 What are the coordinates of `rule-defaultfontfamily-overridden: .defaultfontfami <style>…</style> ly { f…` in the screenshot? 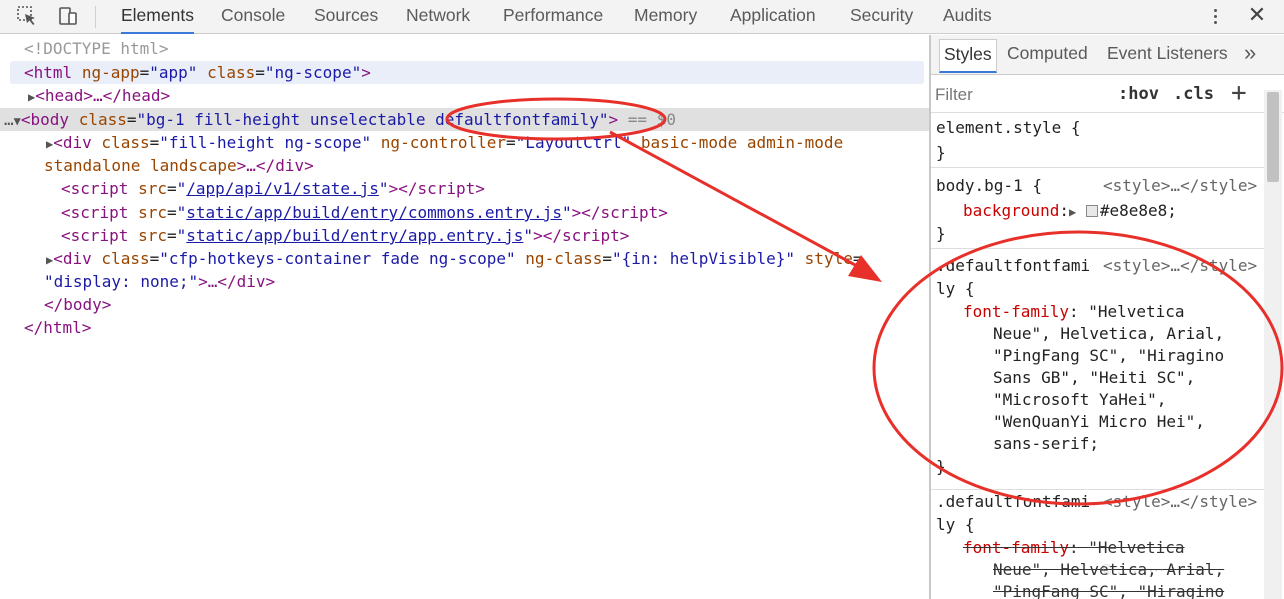 It's located at (1097, 545).